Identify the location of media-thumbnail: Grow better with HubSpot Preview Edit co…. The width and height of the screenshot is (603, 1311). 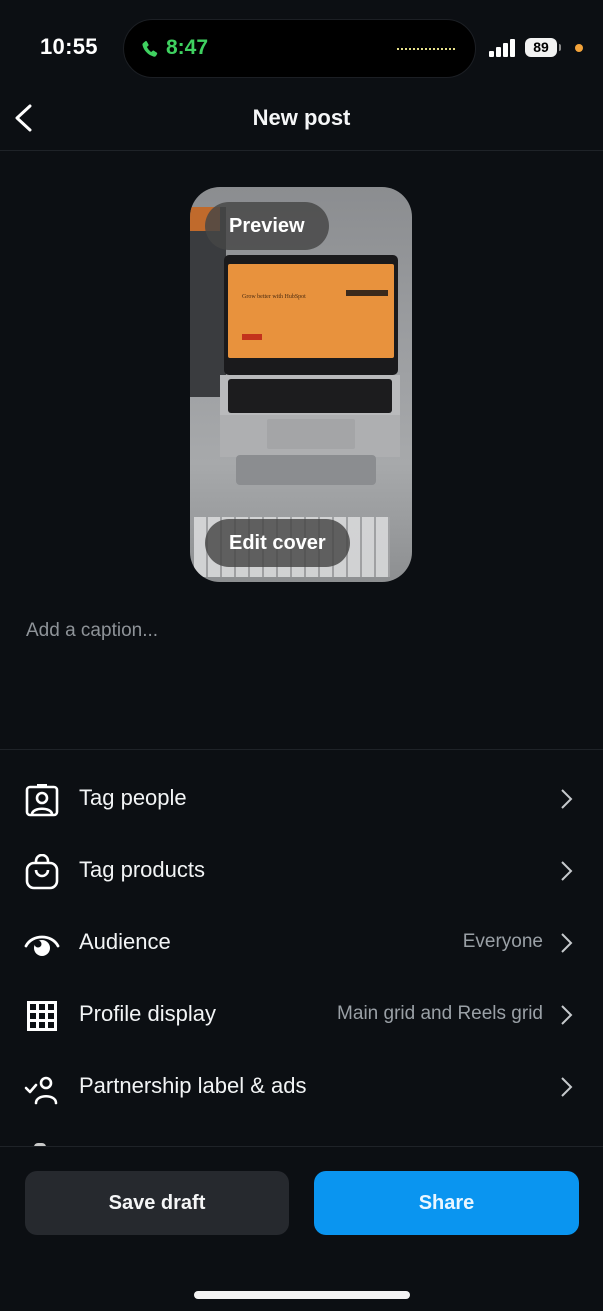
(301, 384).